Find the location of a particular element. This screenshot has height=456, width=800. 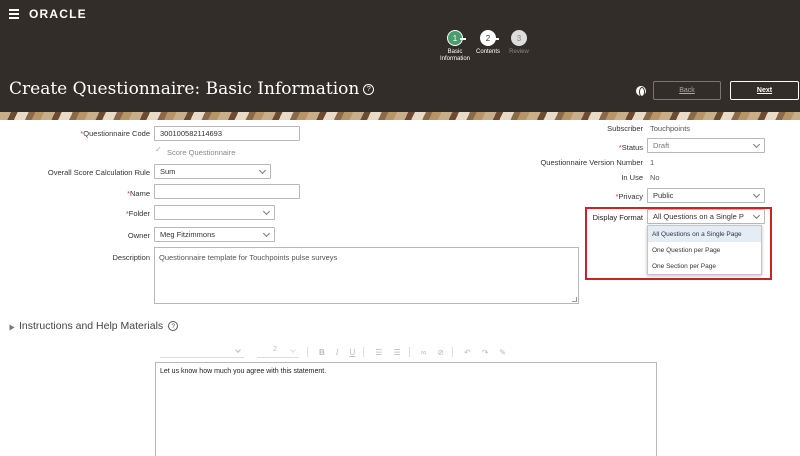

italic-icon: I is located at coordinates (337, 352).